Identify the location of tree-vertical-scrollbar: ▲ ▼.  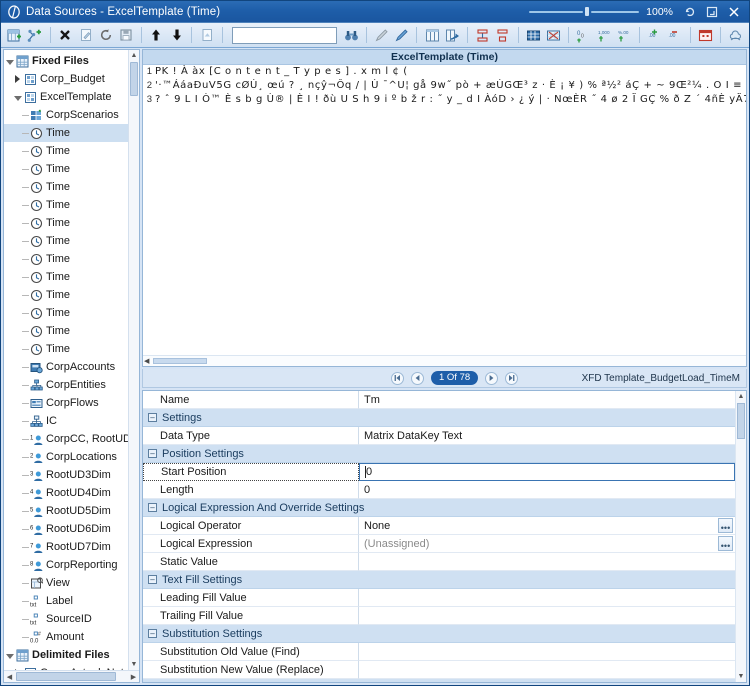
(133, 360).